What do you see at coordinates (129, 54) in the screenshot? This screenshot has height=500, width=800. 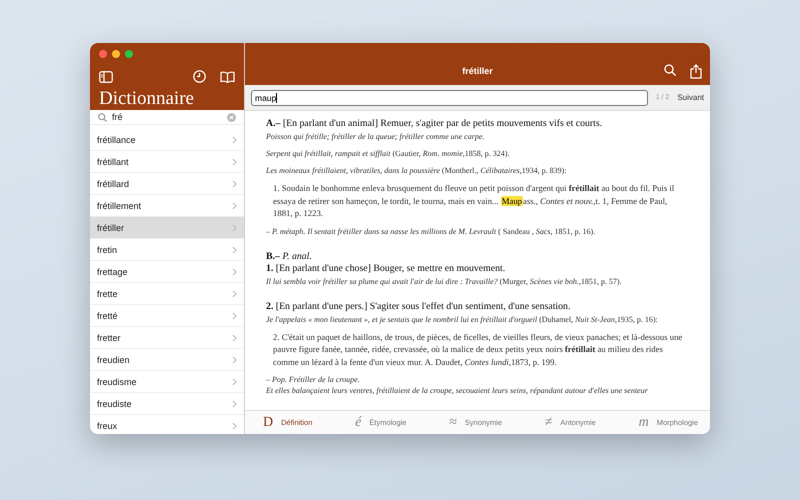 I see `zoom-button` at bounding box center [129, 54].